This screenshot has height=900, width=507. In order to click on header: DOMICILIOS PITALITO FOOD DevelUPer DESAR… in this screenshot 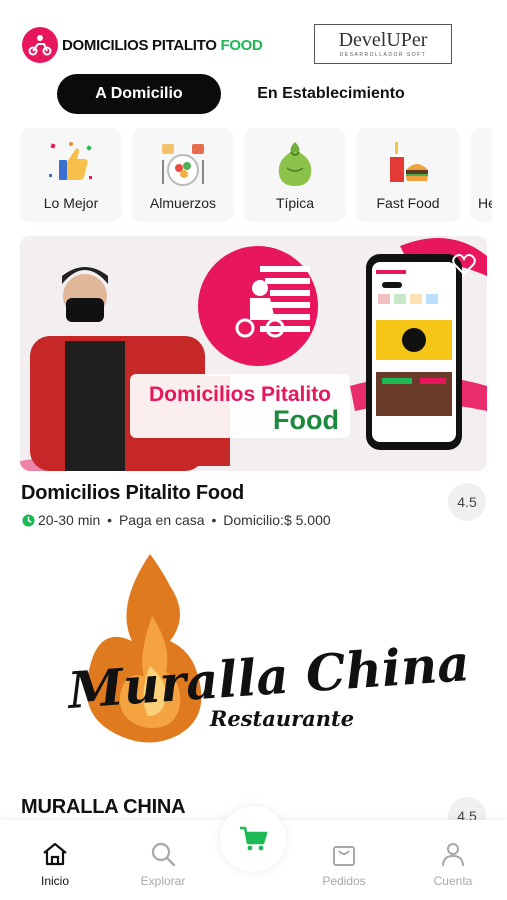, I will do `click(253, 35)`.